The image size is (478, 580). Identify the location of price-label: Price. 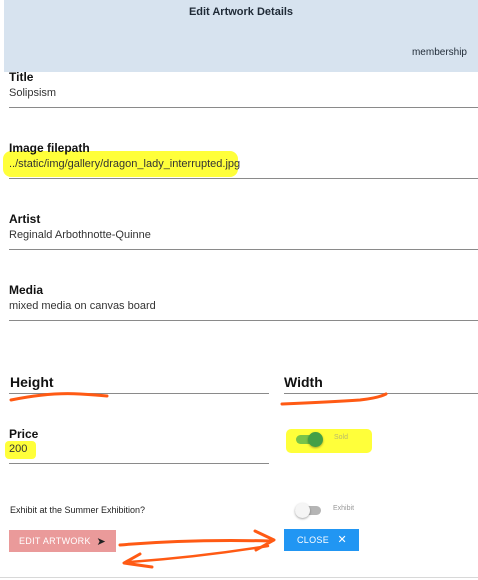
(24, 434).